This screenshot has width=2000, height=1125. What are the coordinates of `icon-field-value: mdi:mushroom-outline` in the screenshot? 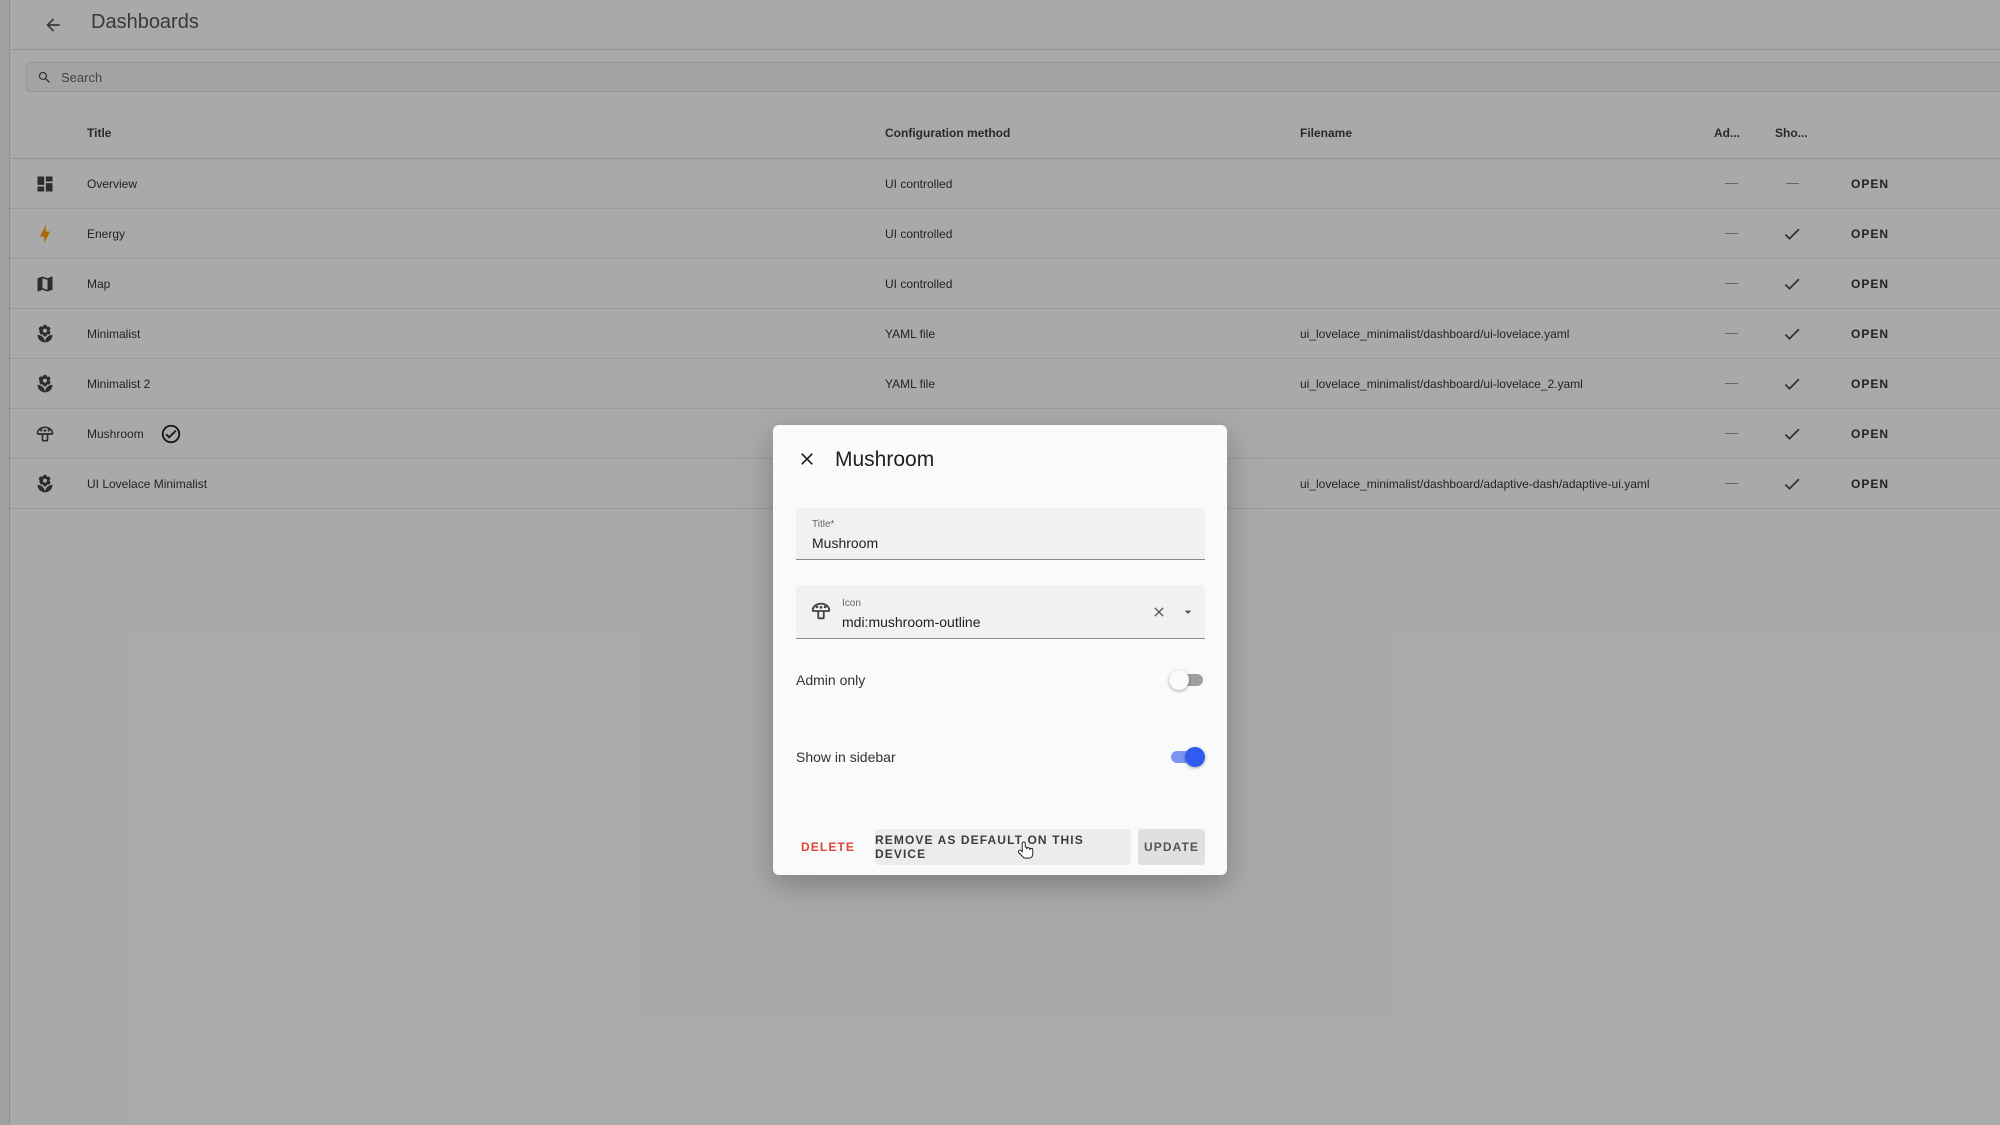 It's located at (911, 622).